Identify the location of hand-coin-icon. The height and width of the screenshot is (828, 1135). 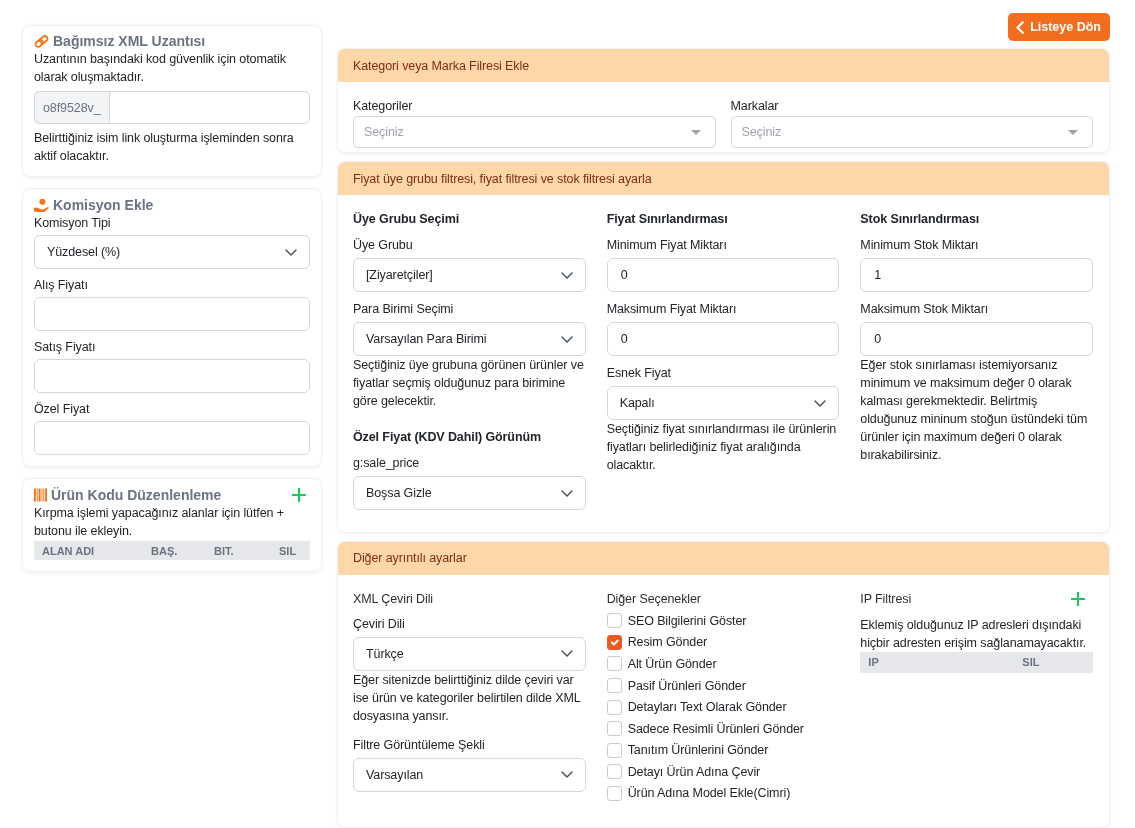
(41, 205).